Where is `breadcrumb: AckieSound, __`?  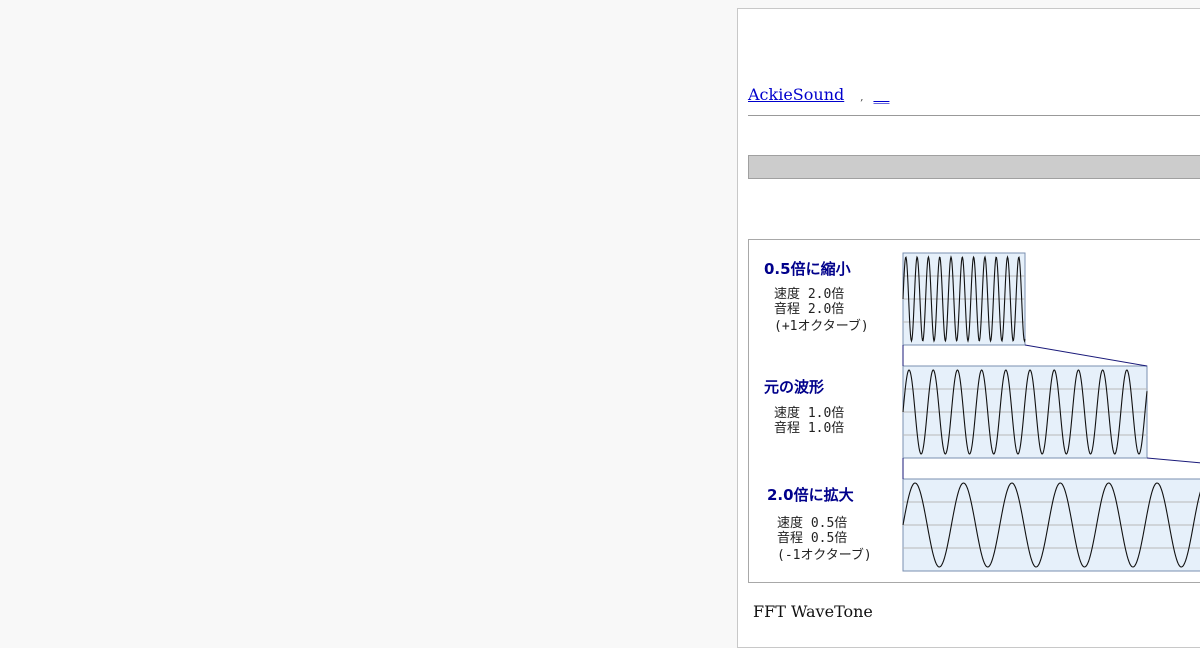 breadcrumb: AckieSound, __ is located at coordinates (818, 94).